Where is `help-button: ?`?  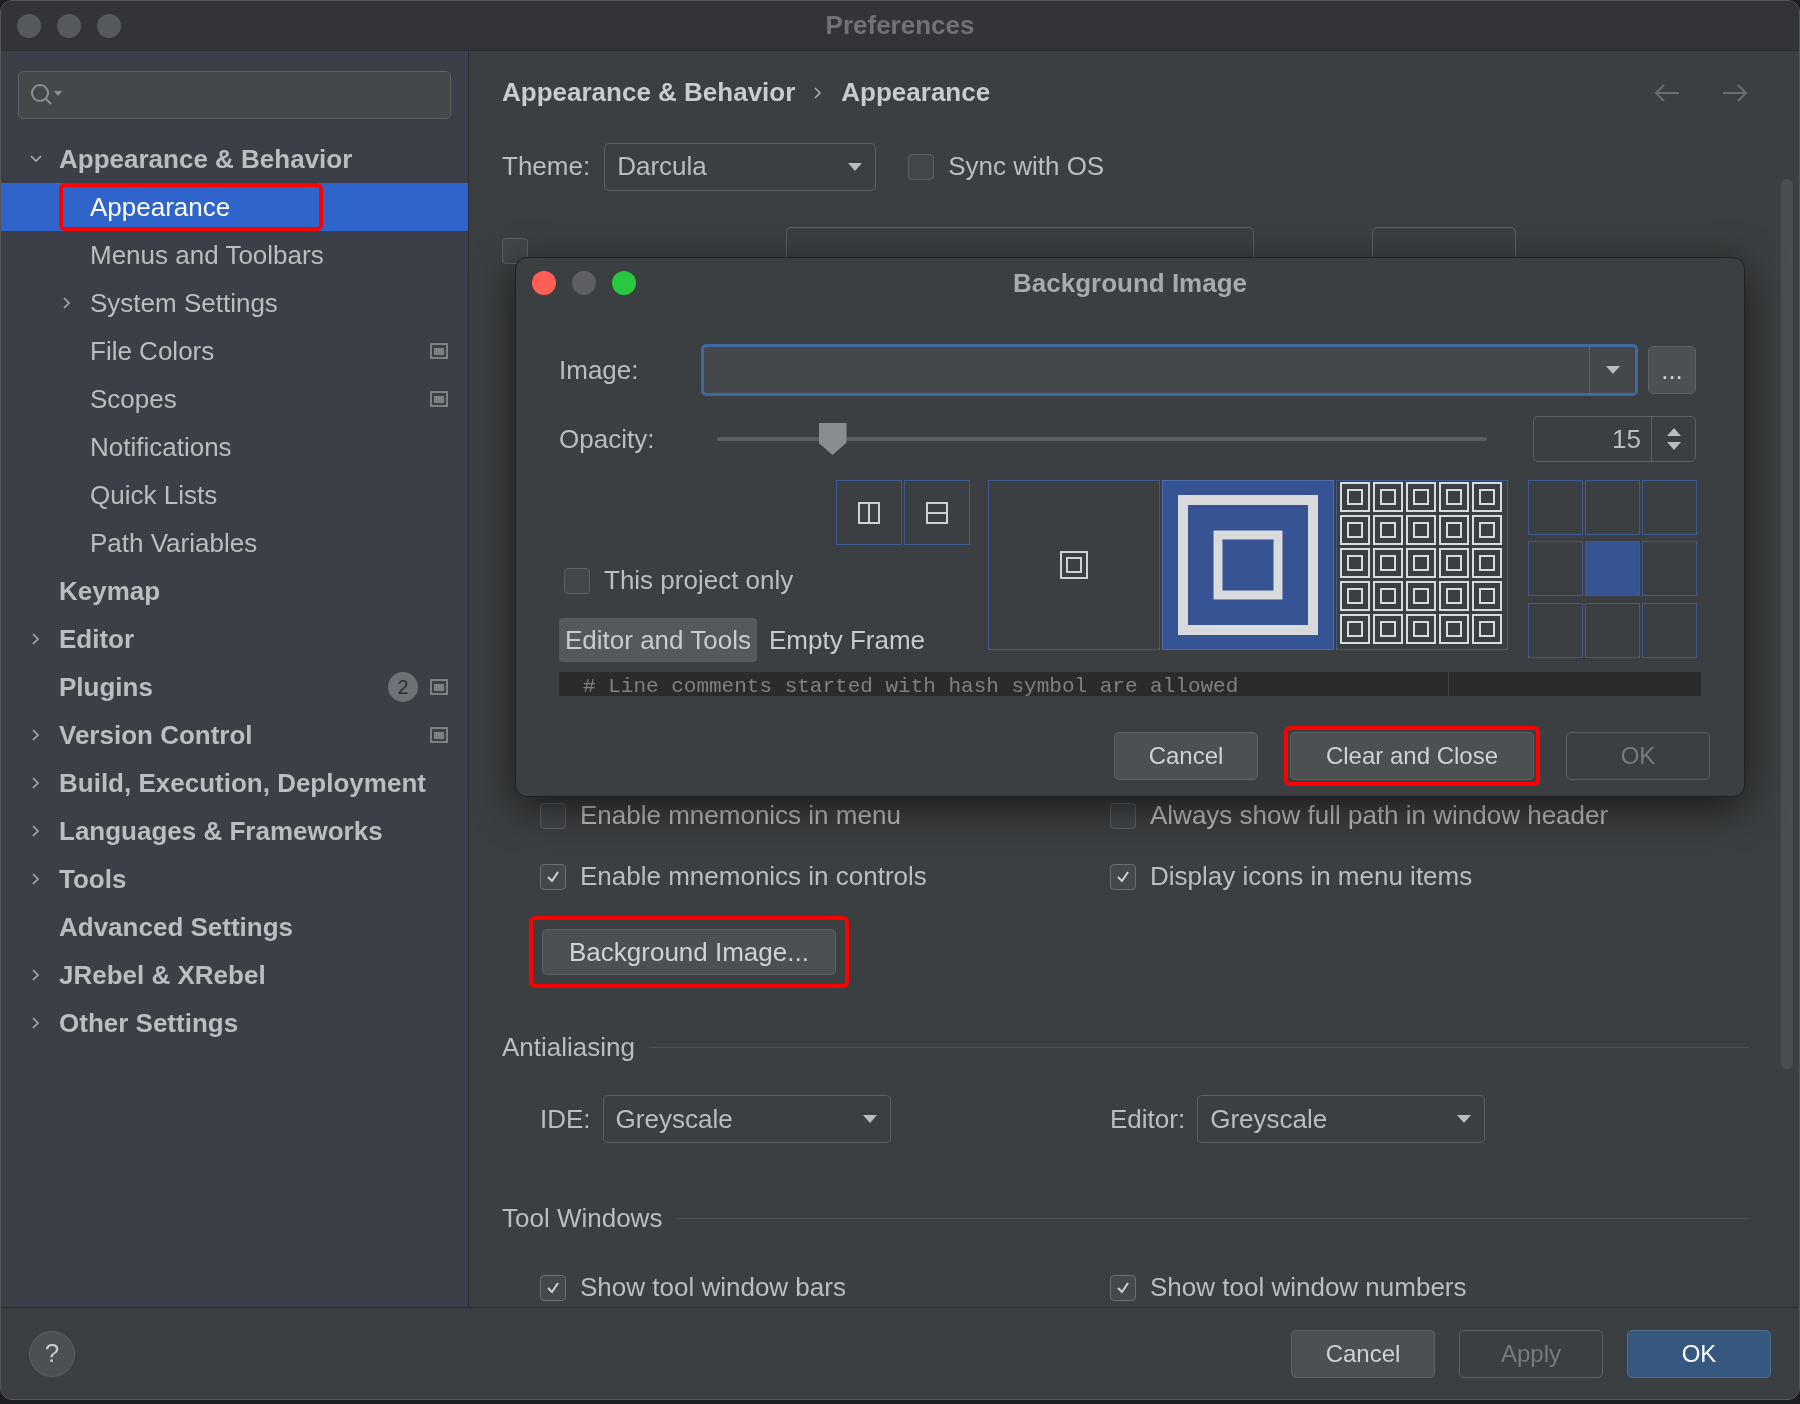
help-button: ? is located at coordinates (52, 1353).